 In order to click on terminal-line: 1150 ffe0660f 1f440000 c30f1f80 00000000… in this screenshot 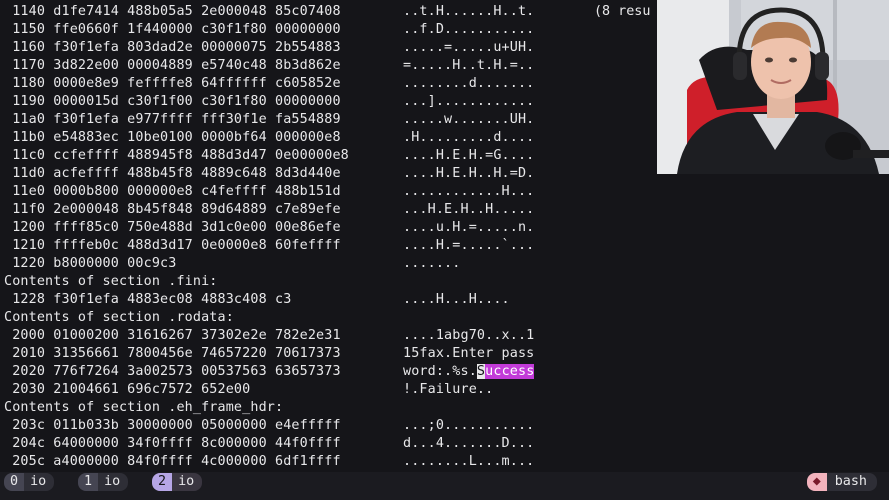, I will do `click(269, 30)`.